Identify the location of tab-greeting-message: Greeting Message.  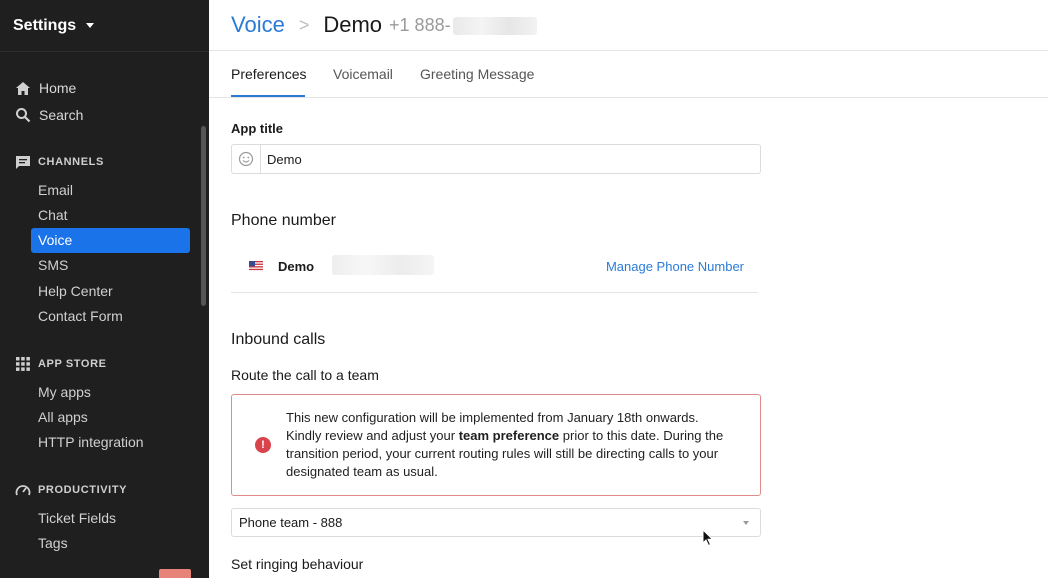
(477, 74).